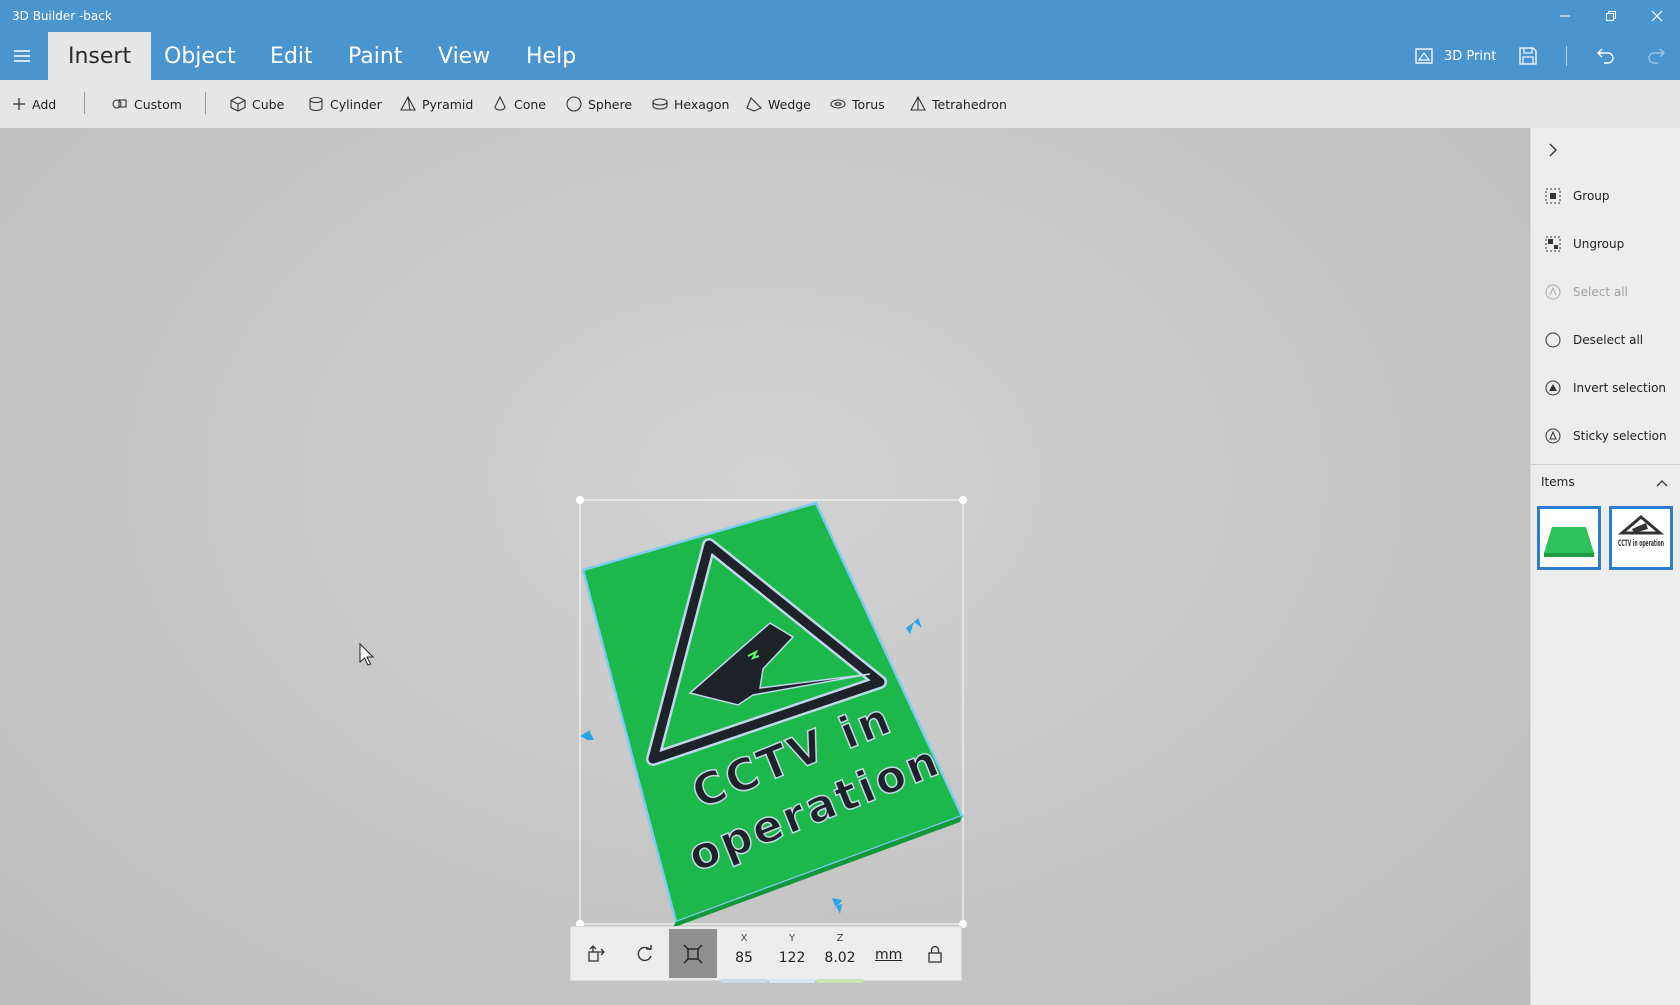  I want to click on wedge-label: Wedge, so click(789, 104).